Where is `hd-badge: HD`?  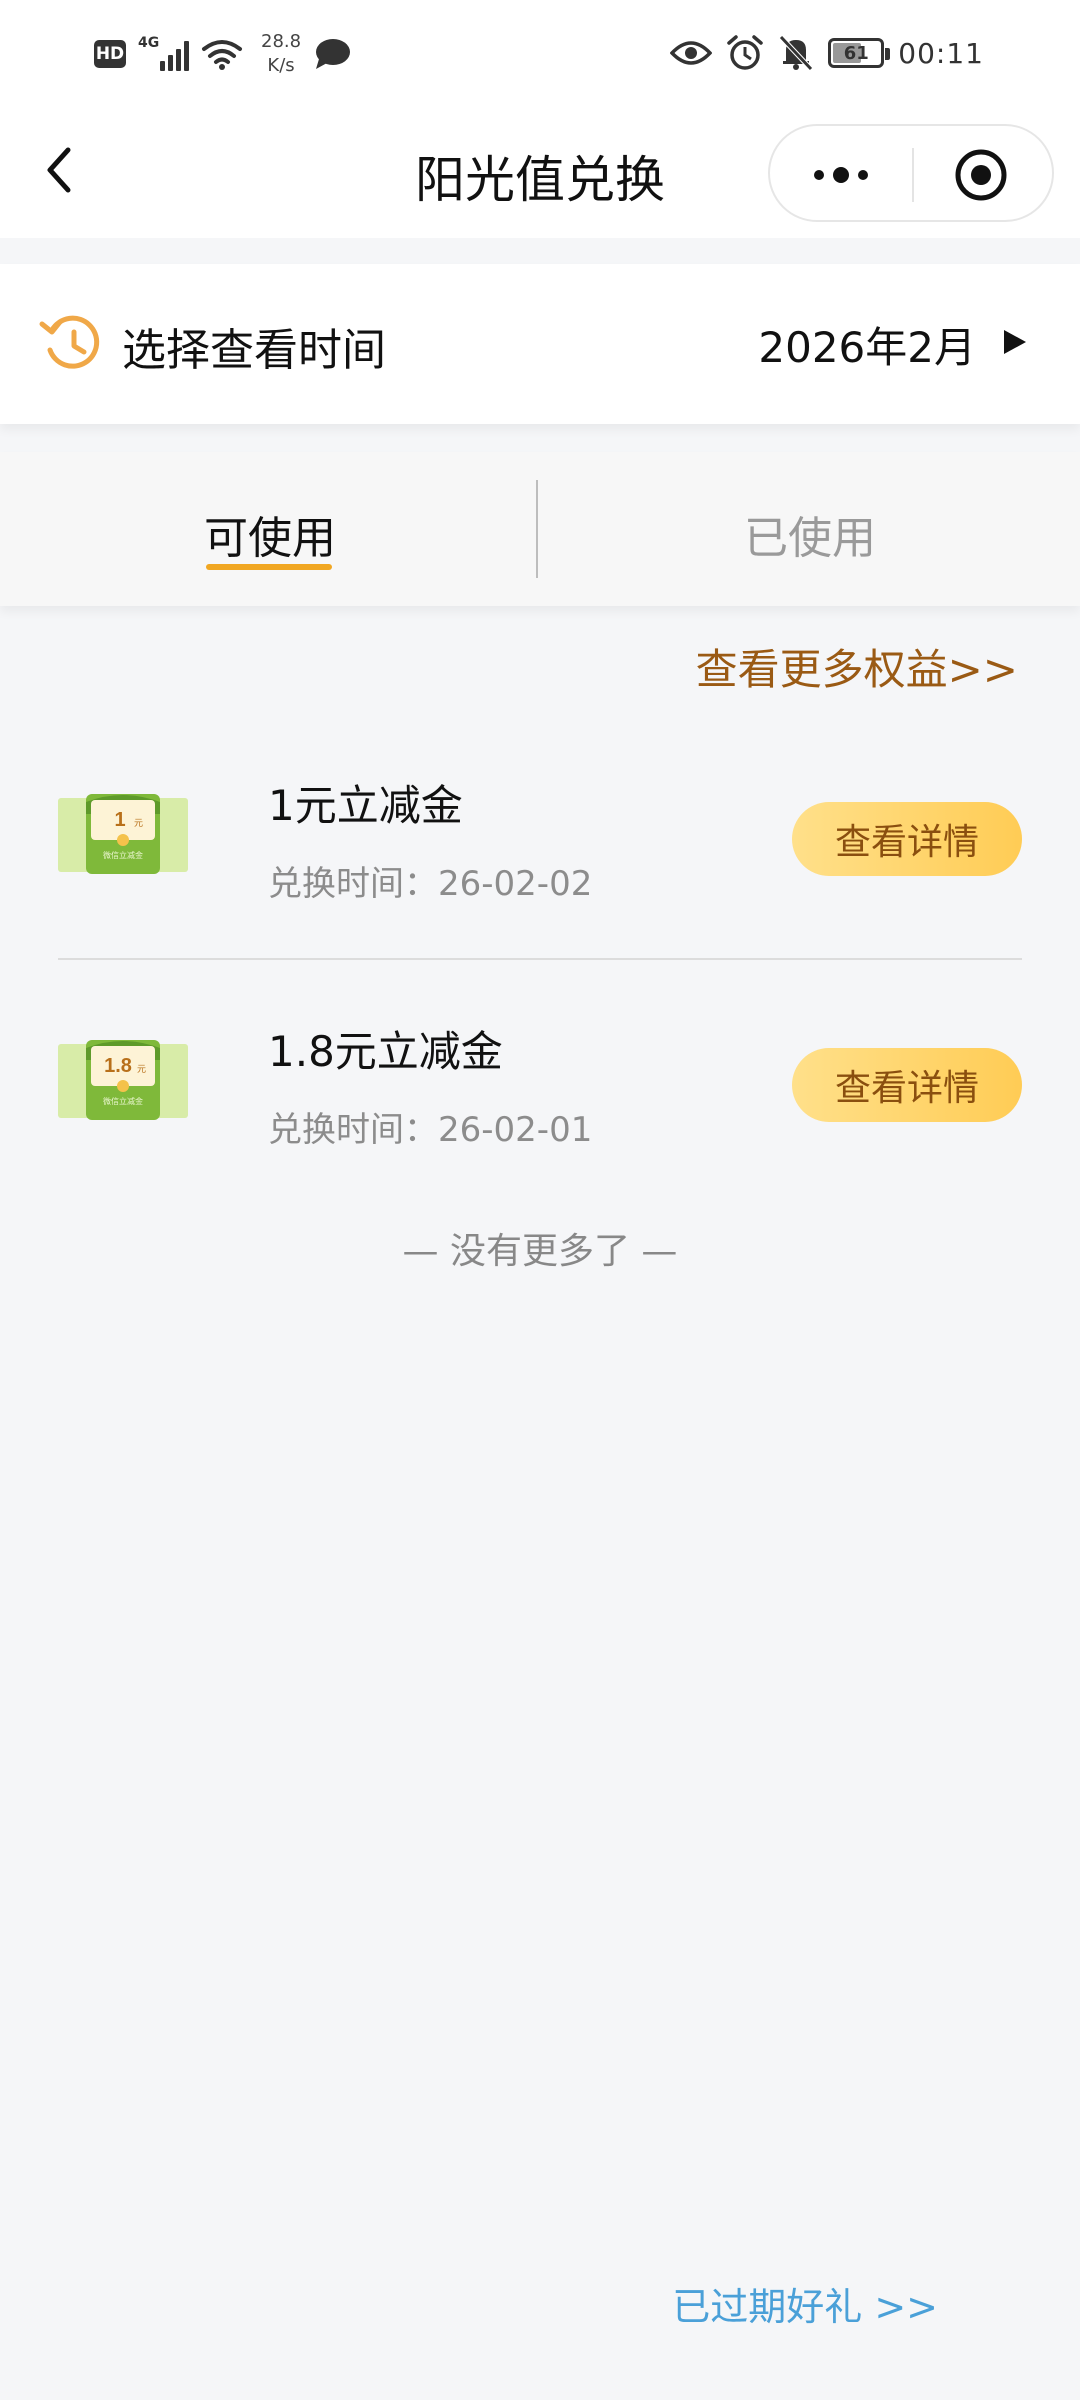
hd-badge: HD is located at coordinates (110, 54).